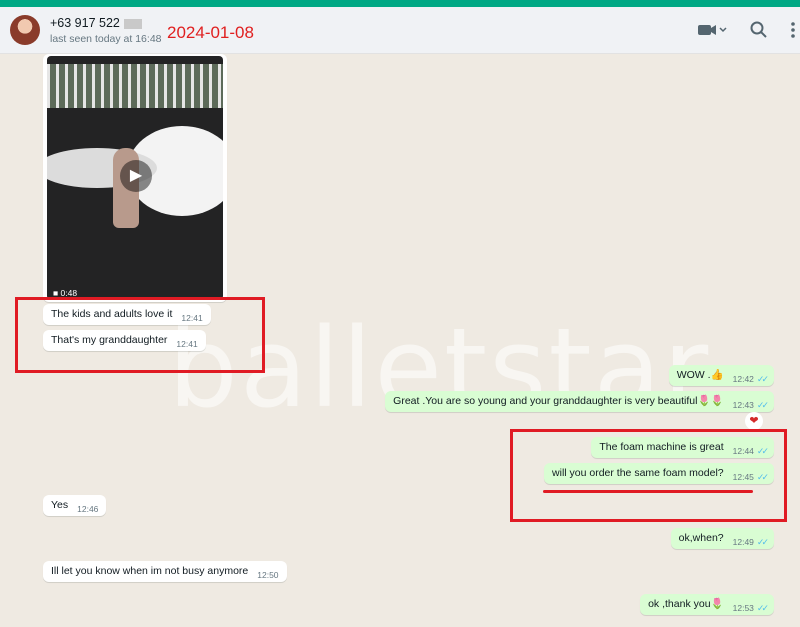 Image resolution: width=800 pixels, height=627 pixels. I want to click on search-button, so click(760, 30).